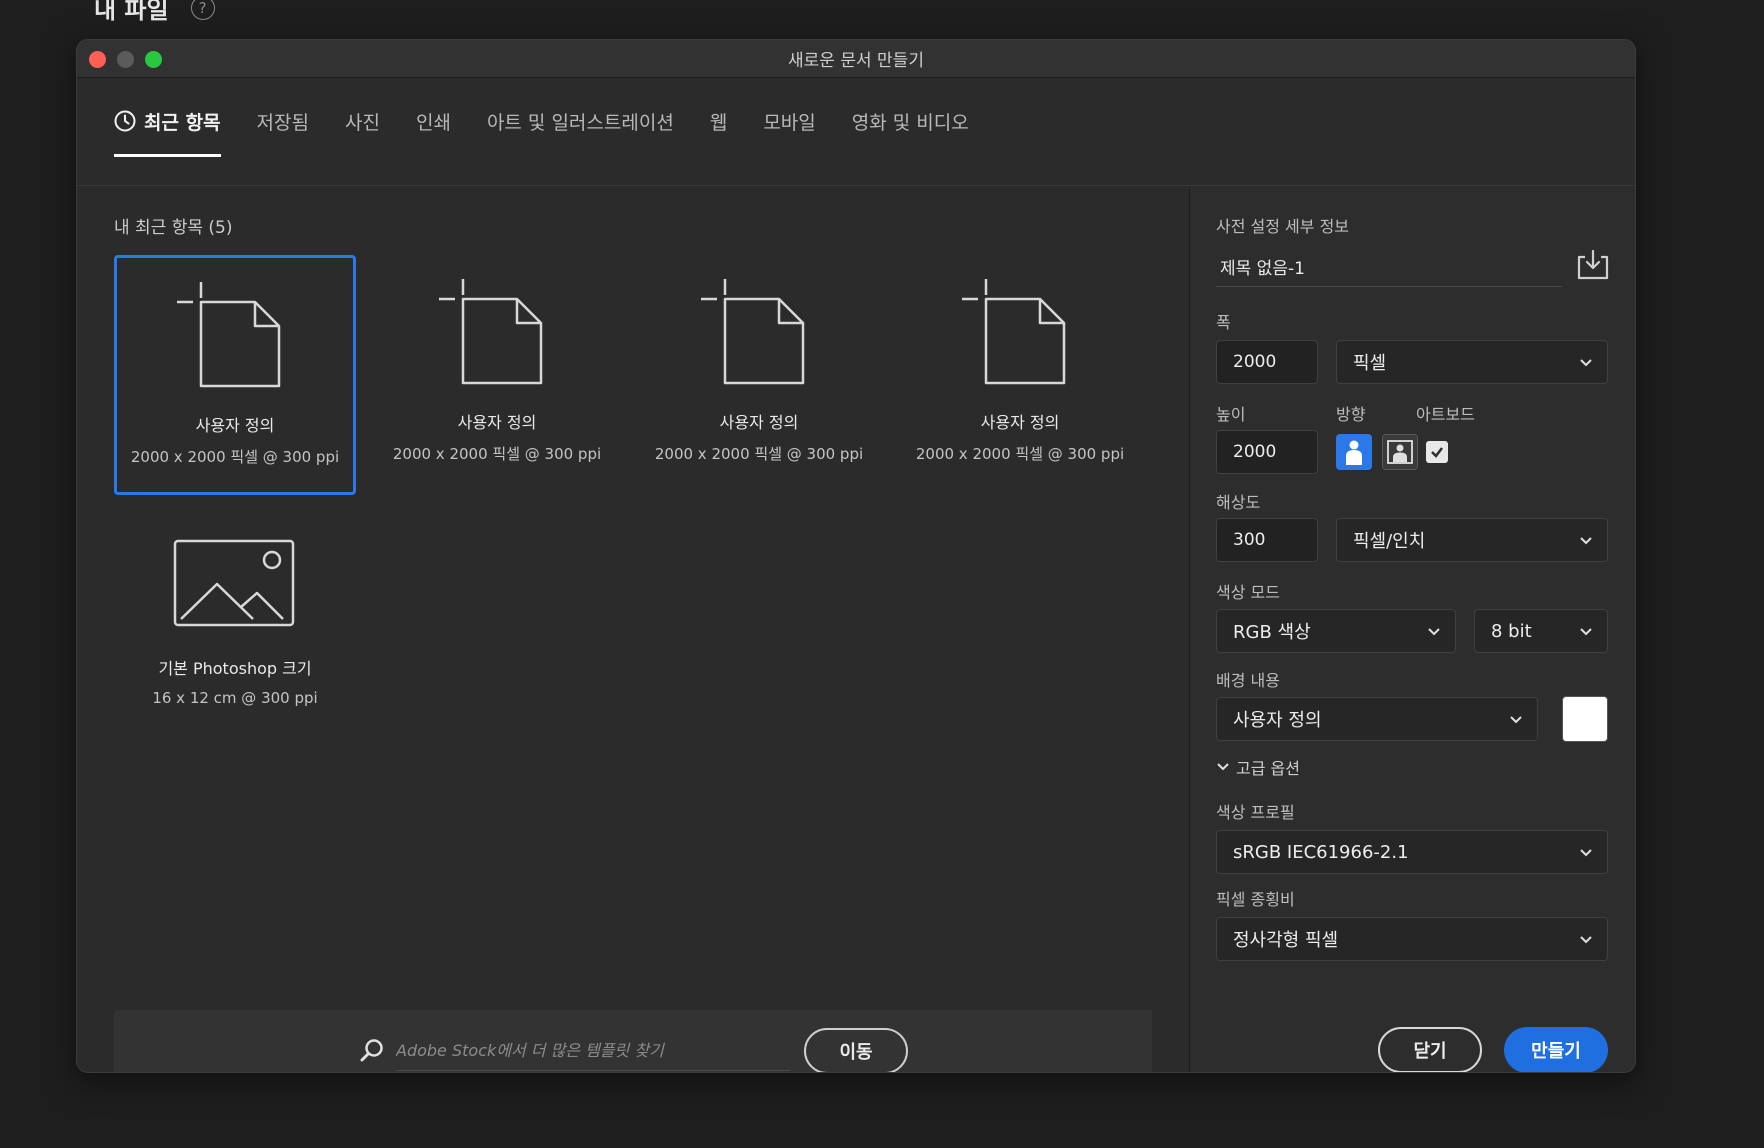  Describe the element at coordinates (1593, 265) in the screenshot. I see `save-preset-icon` at that location.